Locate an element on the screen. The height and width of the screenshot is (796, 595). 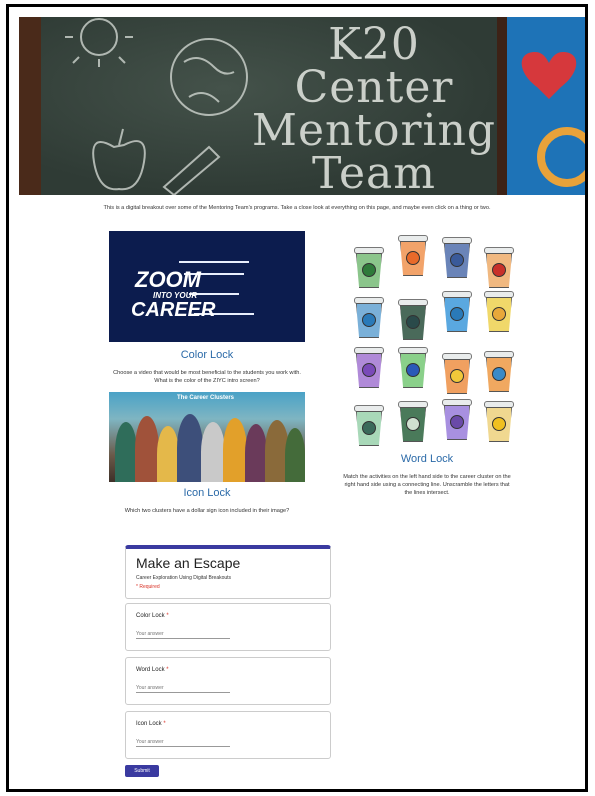
icon-lock-input is located at coordinates (183, 742).